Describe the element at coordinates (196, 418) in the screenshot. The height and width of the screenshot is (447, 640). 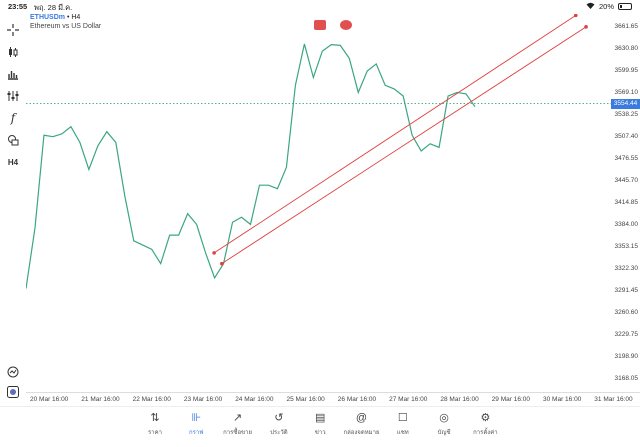
I see `chart-icon: ⊪` at that location.